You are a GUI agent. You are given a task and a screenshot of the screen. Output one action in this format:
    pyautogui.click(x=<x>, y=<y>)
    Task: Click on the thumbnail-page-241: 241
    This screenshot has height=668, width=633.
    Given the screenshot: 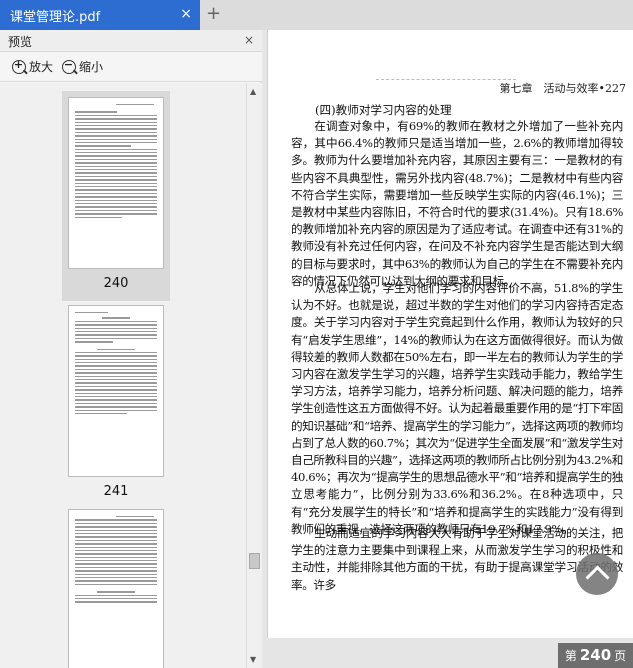 What is the action you would take?
    pyautogui.click(x=116, y=404)
    